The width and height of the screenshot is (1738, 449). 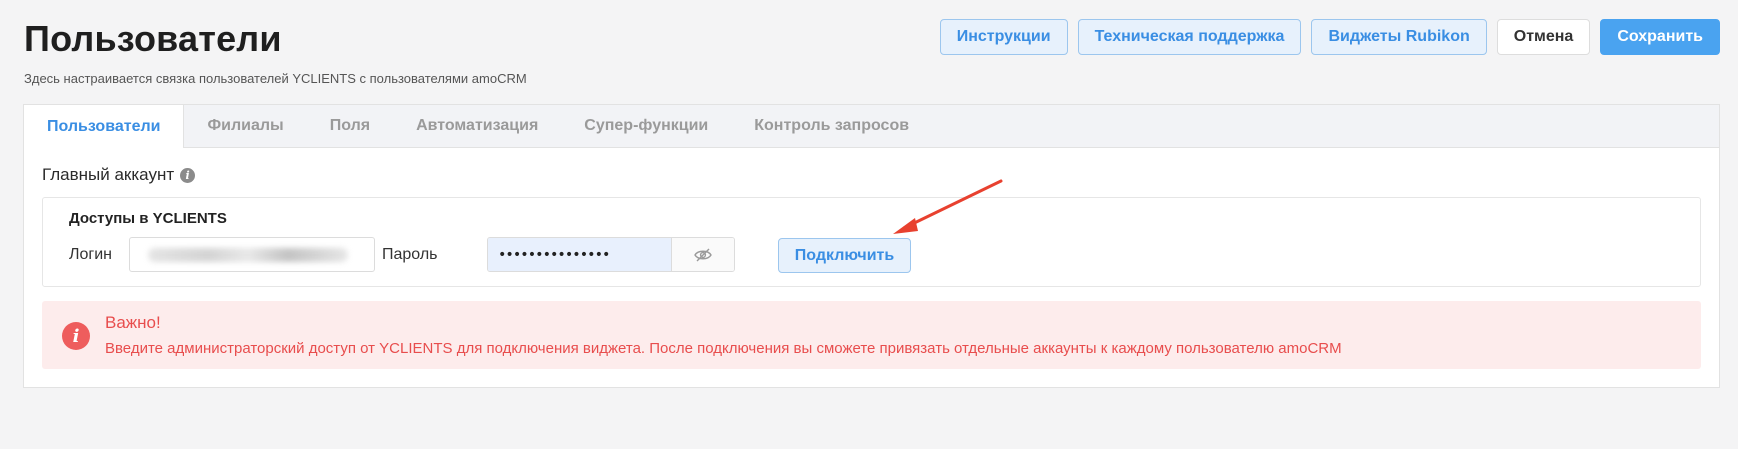 I want to click on main-account-title: Главный аккаунт, so click(x=108, y=174).